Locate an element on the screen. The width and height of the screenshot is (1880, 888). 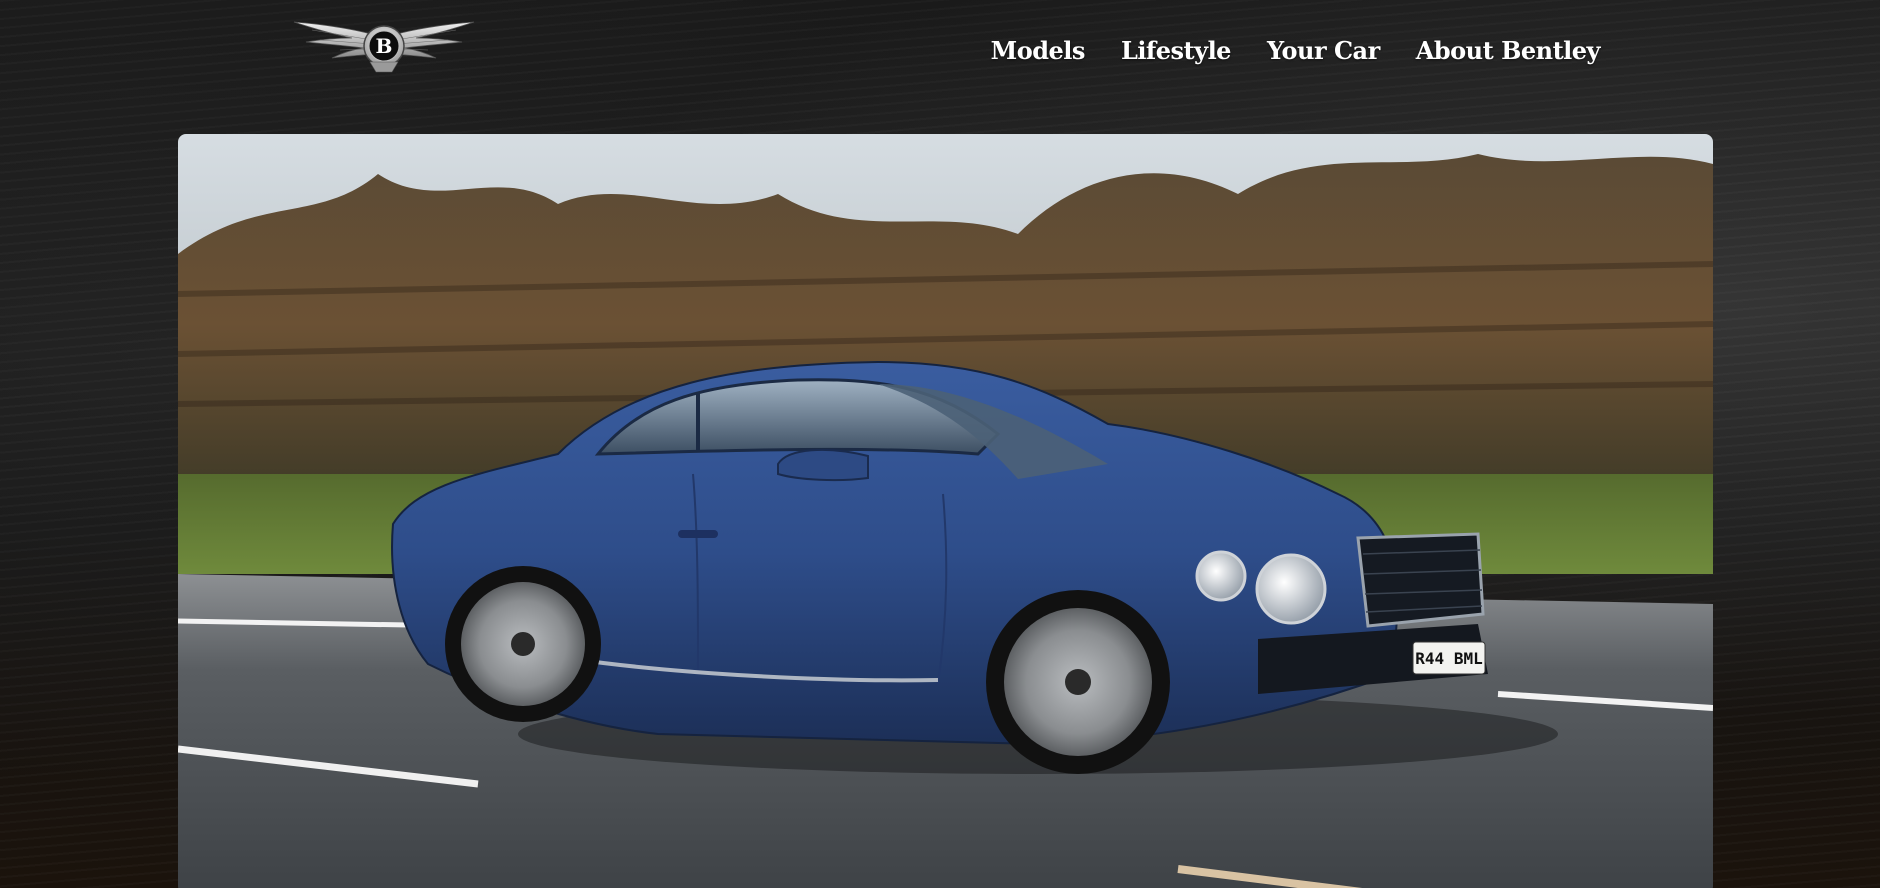
nav-link-your-car: Your Car is located at coordinates (1323, 50).